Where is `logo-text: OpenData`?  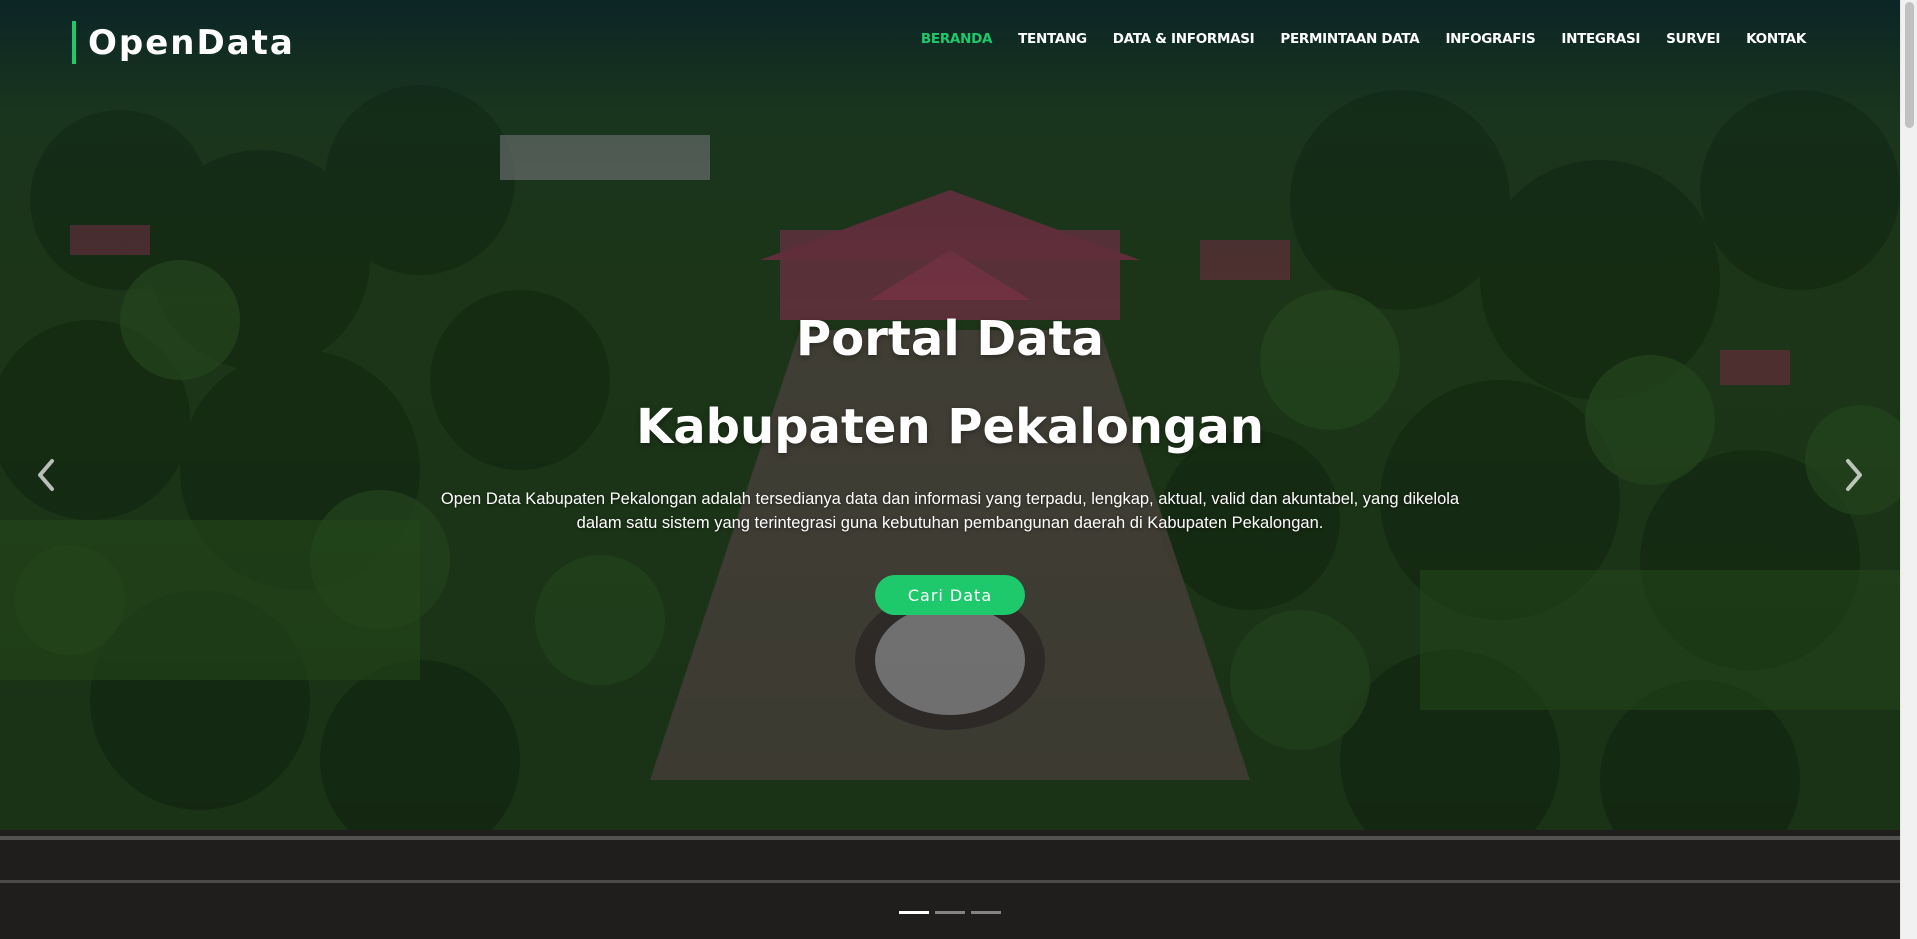
logo-text: OpenData is located at coordinates (191, 42).